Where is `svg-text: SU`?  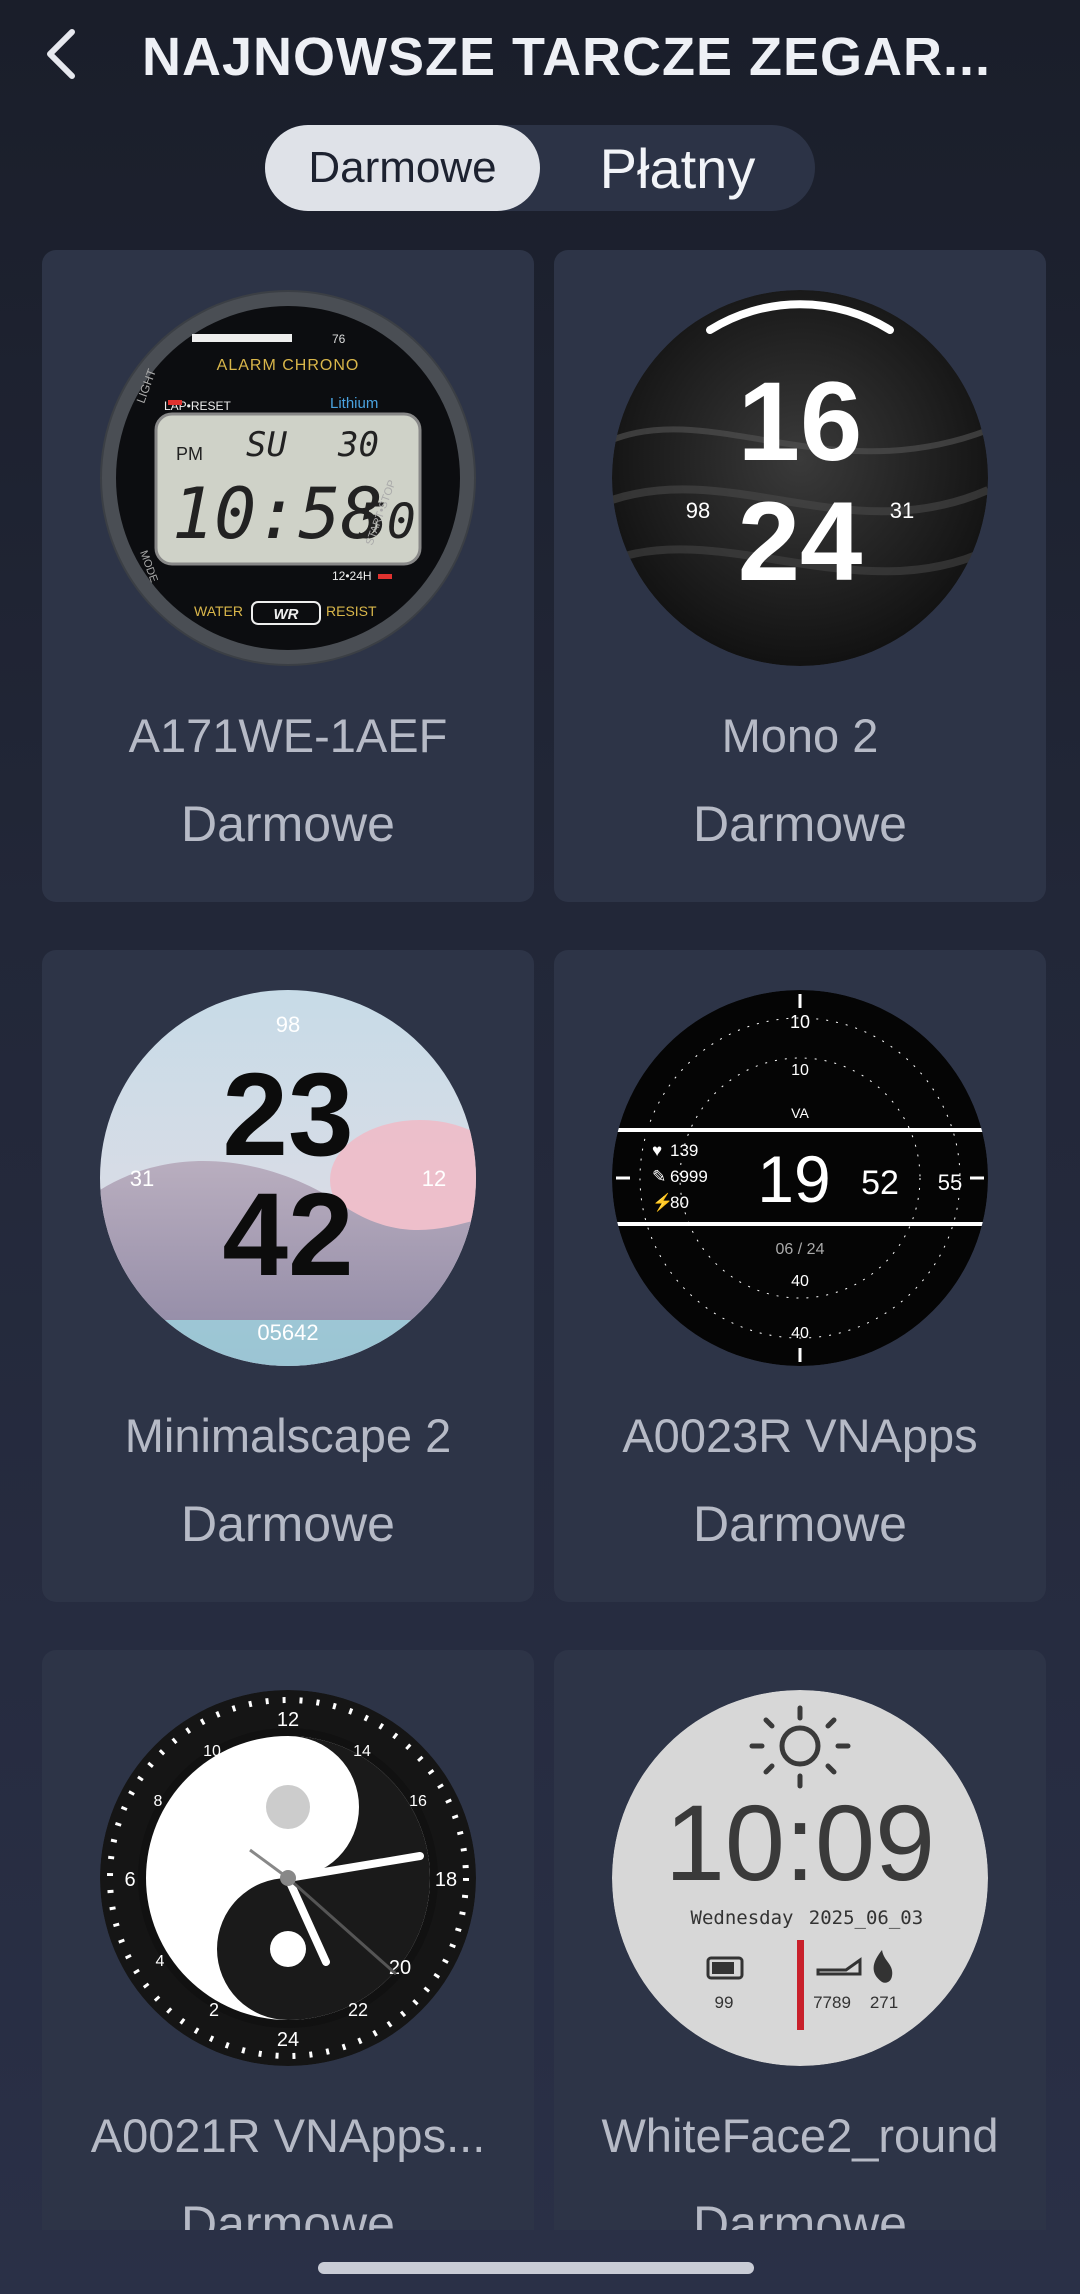
svg-text: SU is located at coordinates (266, 445).